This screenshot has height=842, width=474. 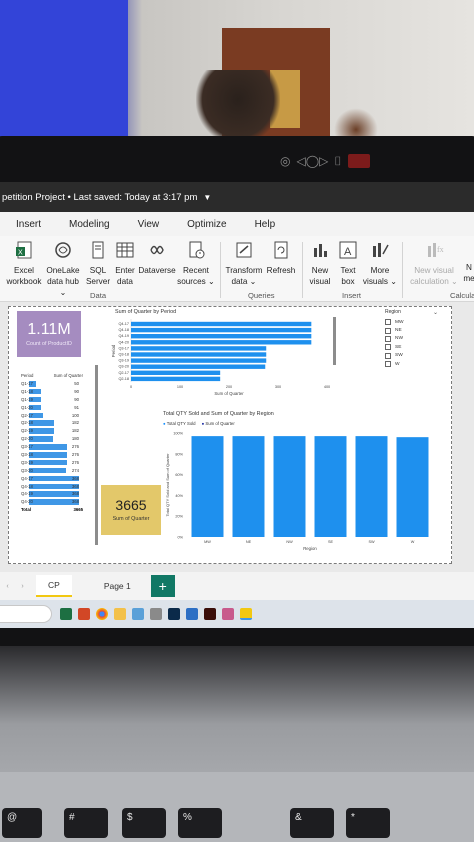 I want to click on taskbar-search, so click(x=26, y=614).